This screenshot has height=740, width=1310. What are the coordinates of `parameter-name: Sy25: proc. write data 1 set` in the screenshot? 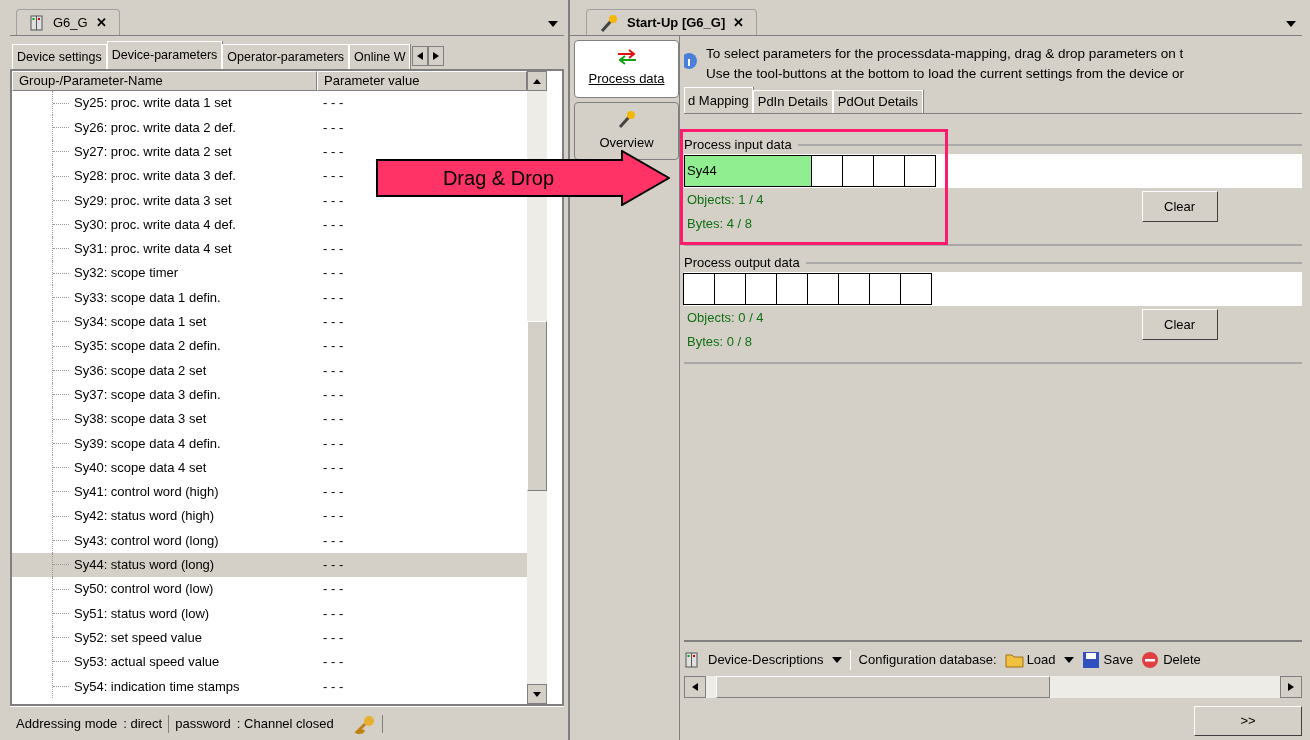 It's located at (153, 103).